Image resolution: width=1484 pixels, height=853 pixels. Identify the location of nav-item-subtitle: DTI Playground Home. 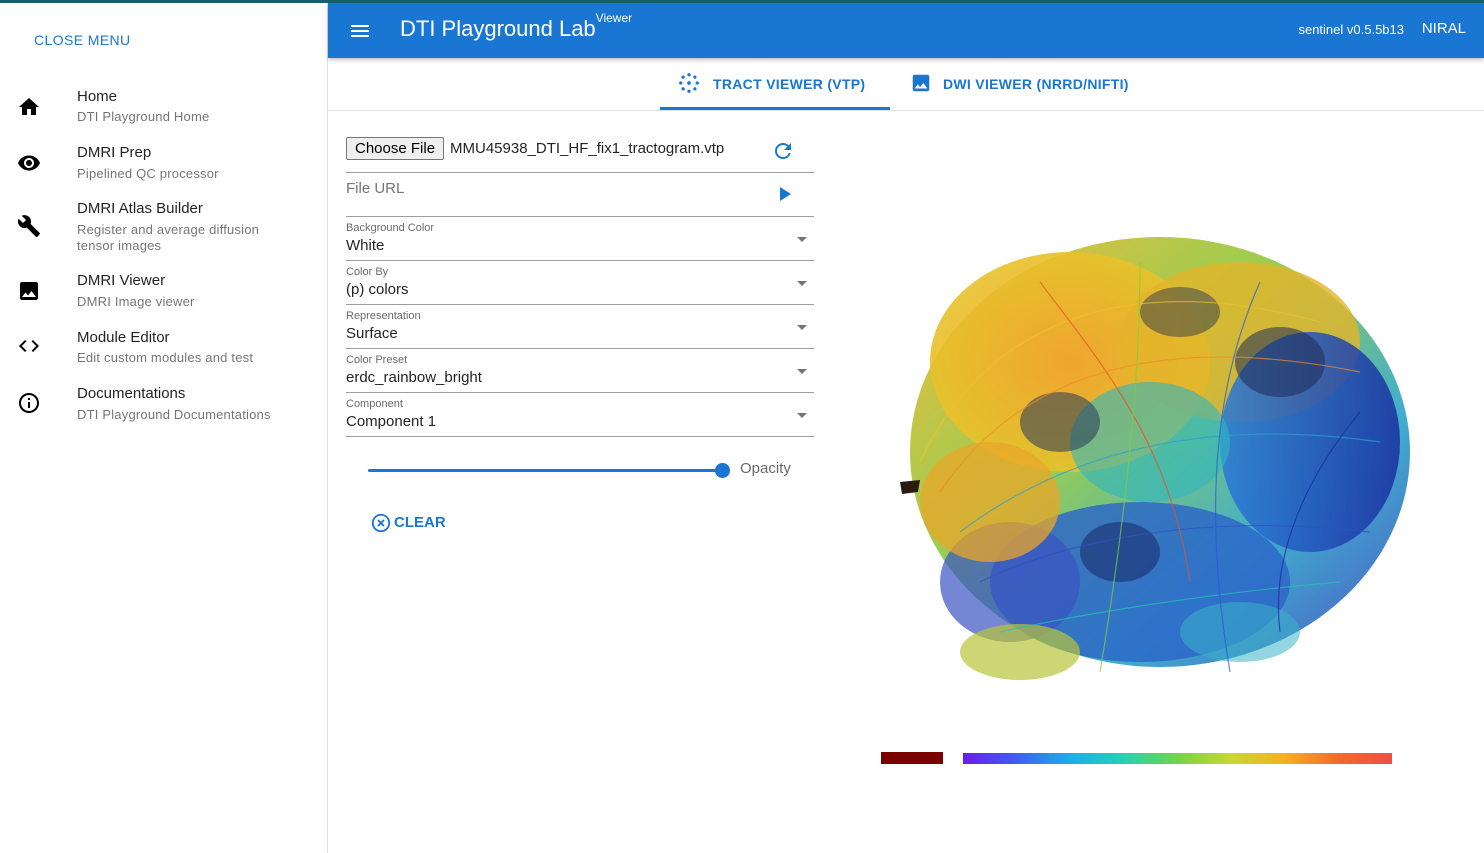
(143, 116).